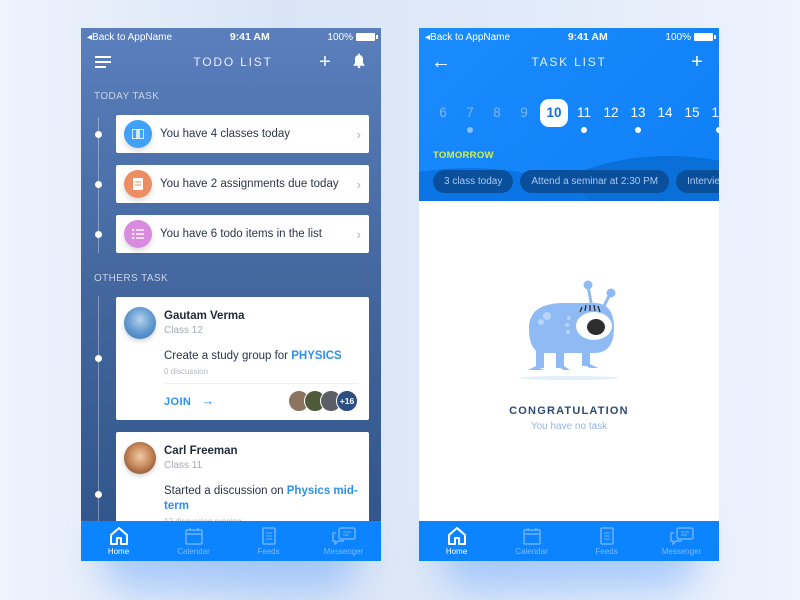 This screenshot has height=600, width=800. I want to click on arrow-left-icon: ←, so click(441, 62).